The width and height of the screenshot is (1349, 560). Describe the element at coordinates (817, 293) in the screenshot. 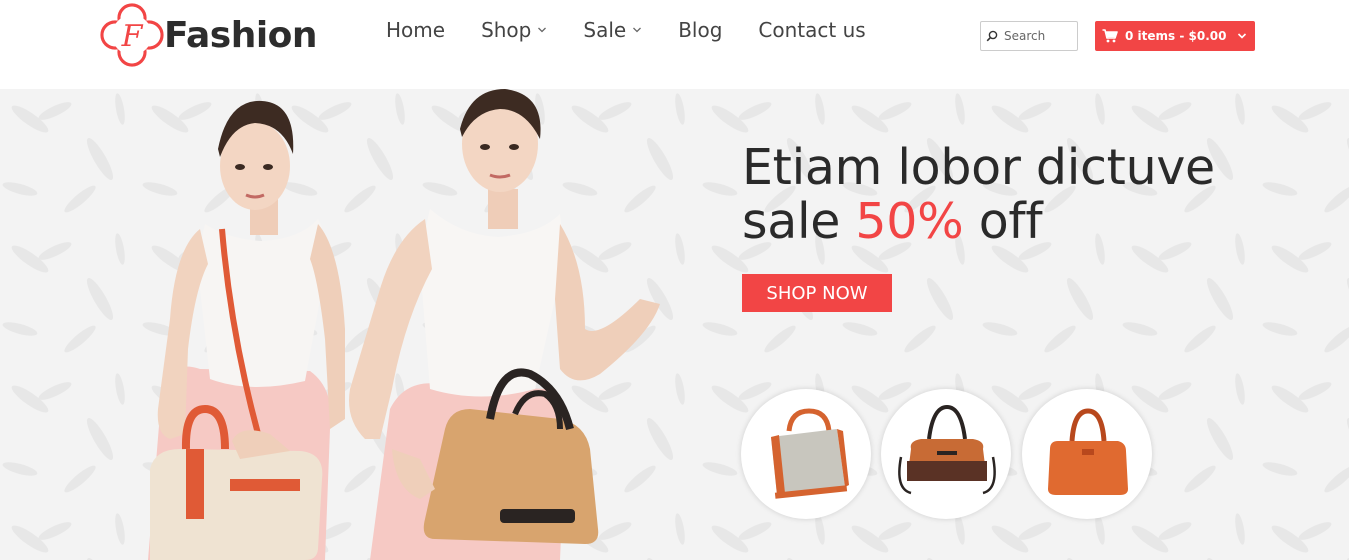

I see `shop-now-button: SHOP NOW` at that location.